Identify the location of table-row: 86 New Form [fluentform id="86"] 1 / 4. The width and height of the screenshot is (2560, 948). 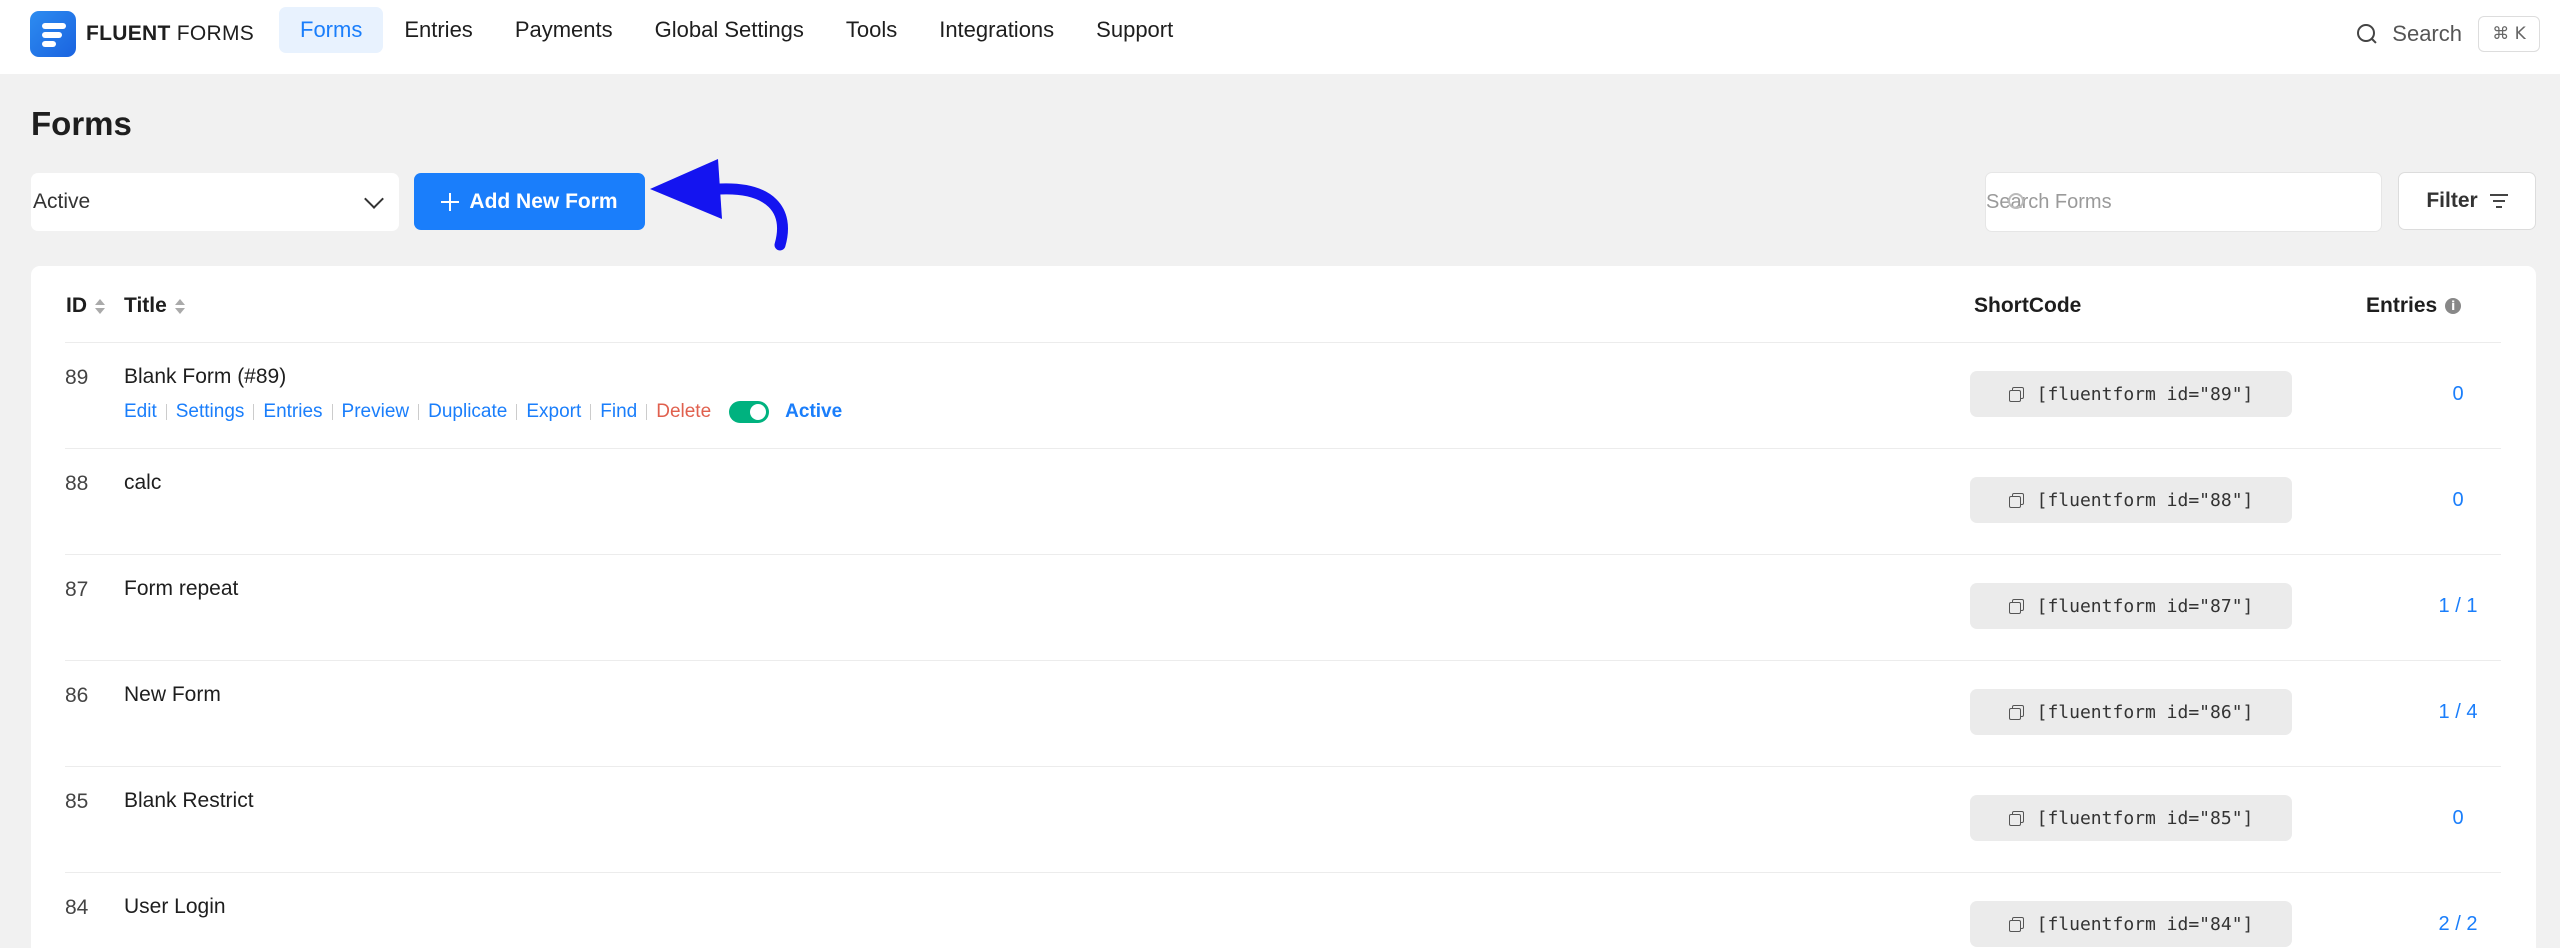
(1283, 713).